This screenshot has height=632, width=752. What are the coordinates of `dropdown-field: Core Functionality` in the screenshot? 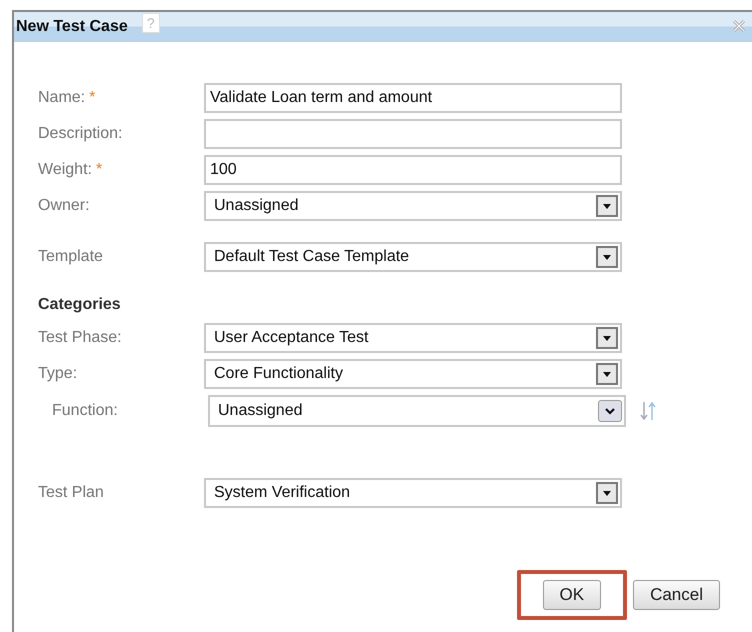 It's located at (413, 374).